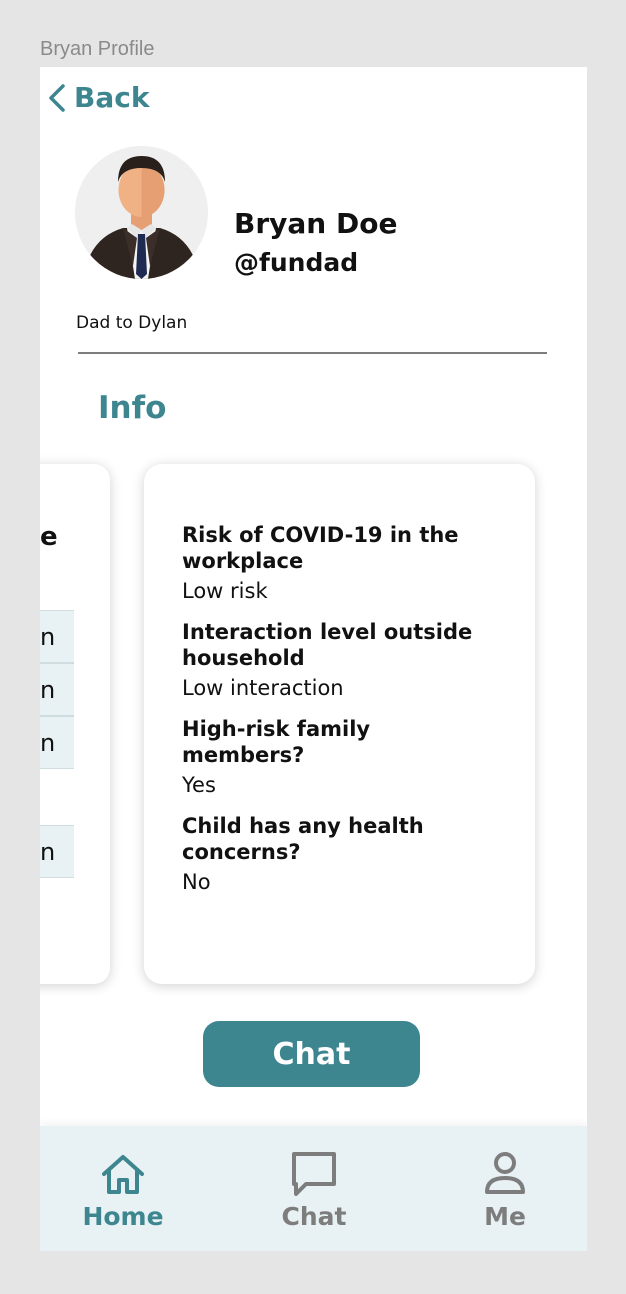 This screenshot has width=626, height=1294. Describe the element at coordinates (311, 1054) in the screenshot. I see `chat-button: Chat` at that location.